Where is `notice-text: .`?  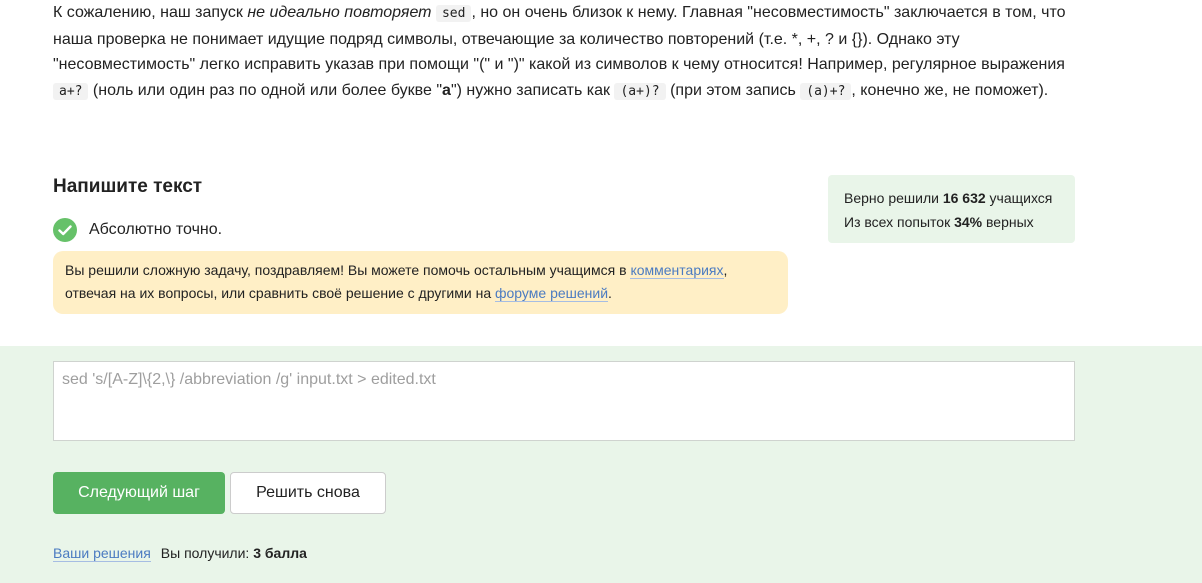 notice-text: . is located at coordinates (610, 293).